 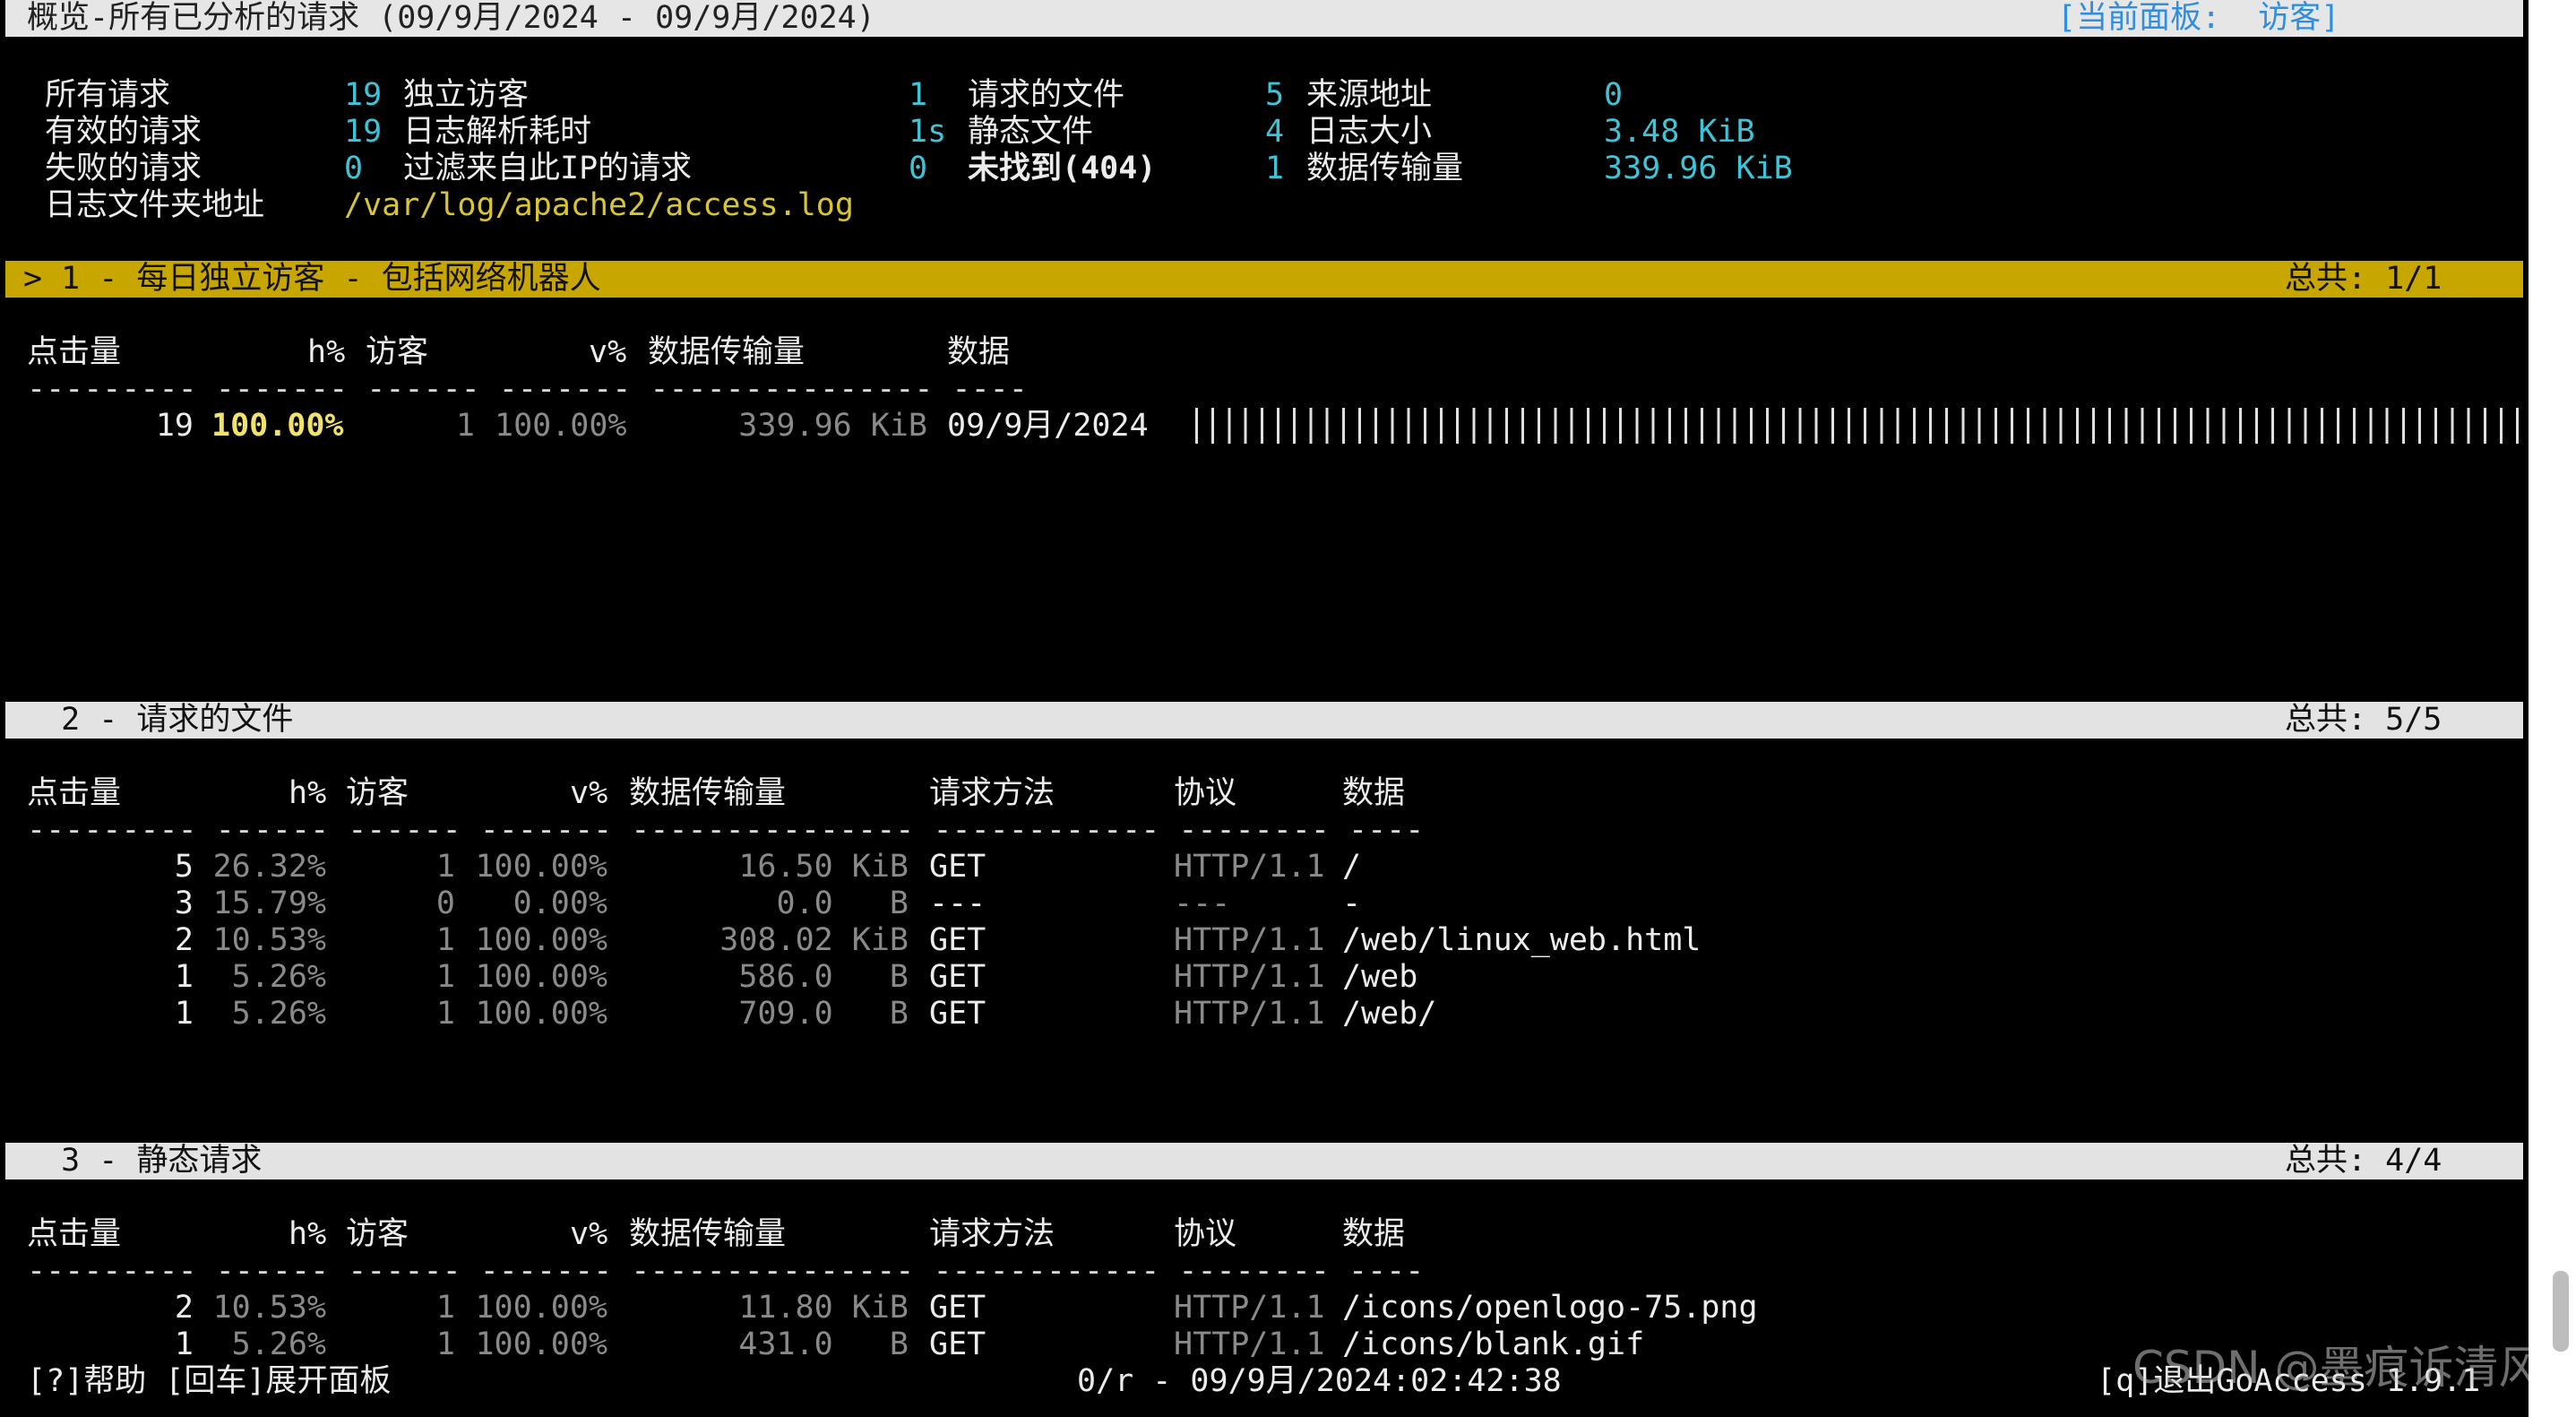 What do you see at coordinates (842, 903) in the screenshot?
I see `bandwidth-cell: 0.0 B` at bounding box center [842, 903].